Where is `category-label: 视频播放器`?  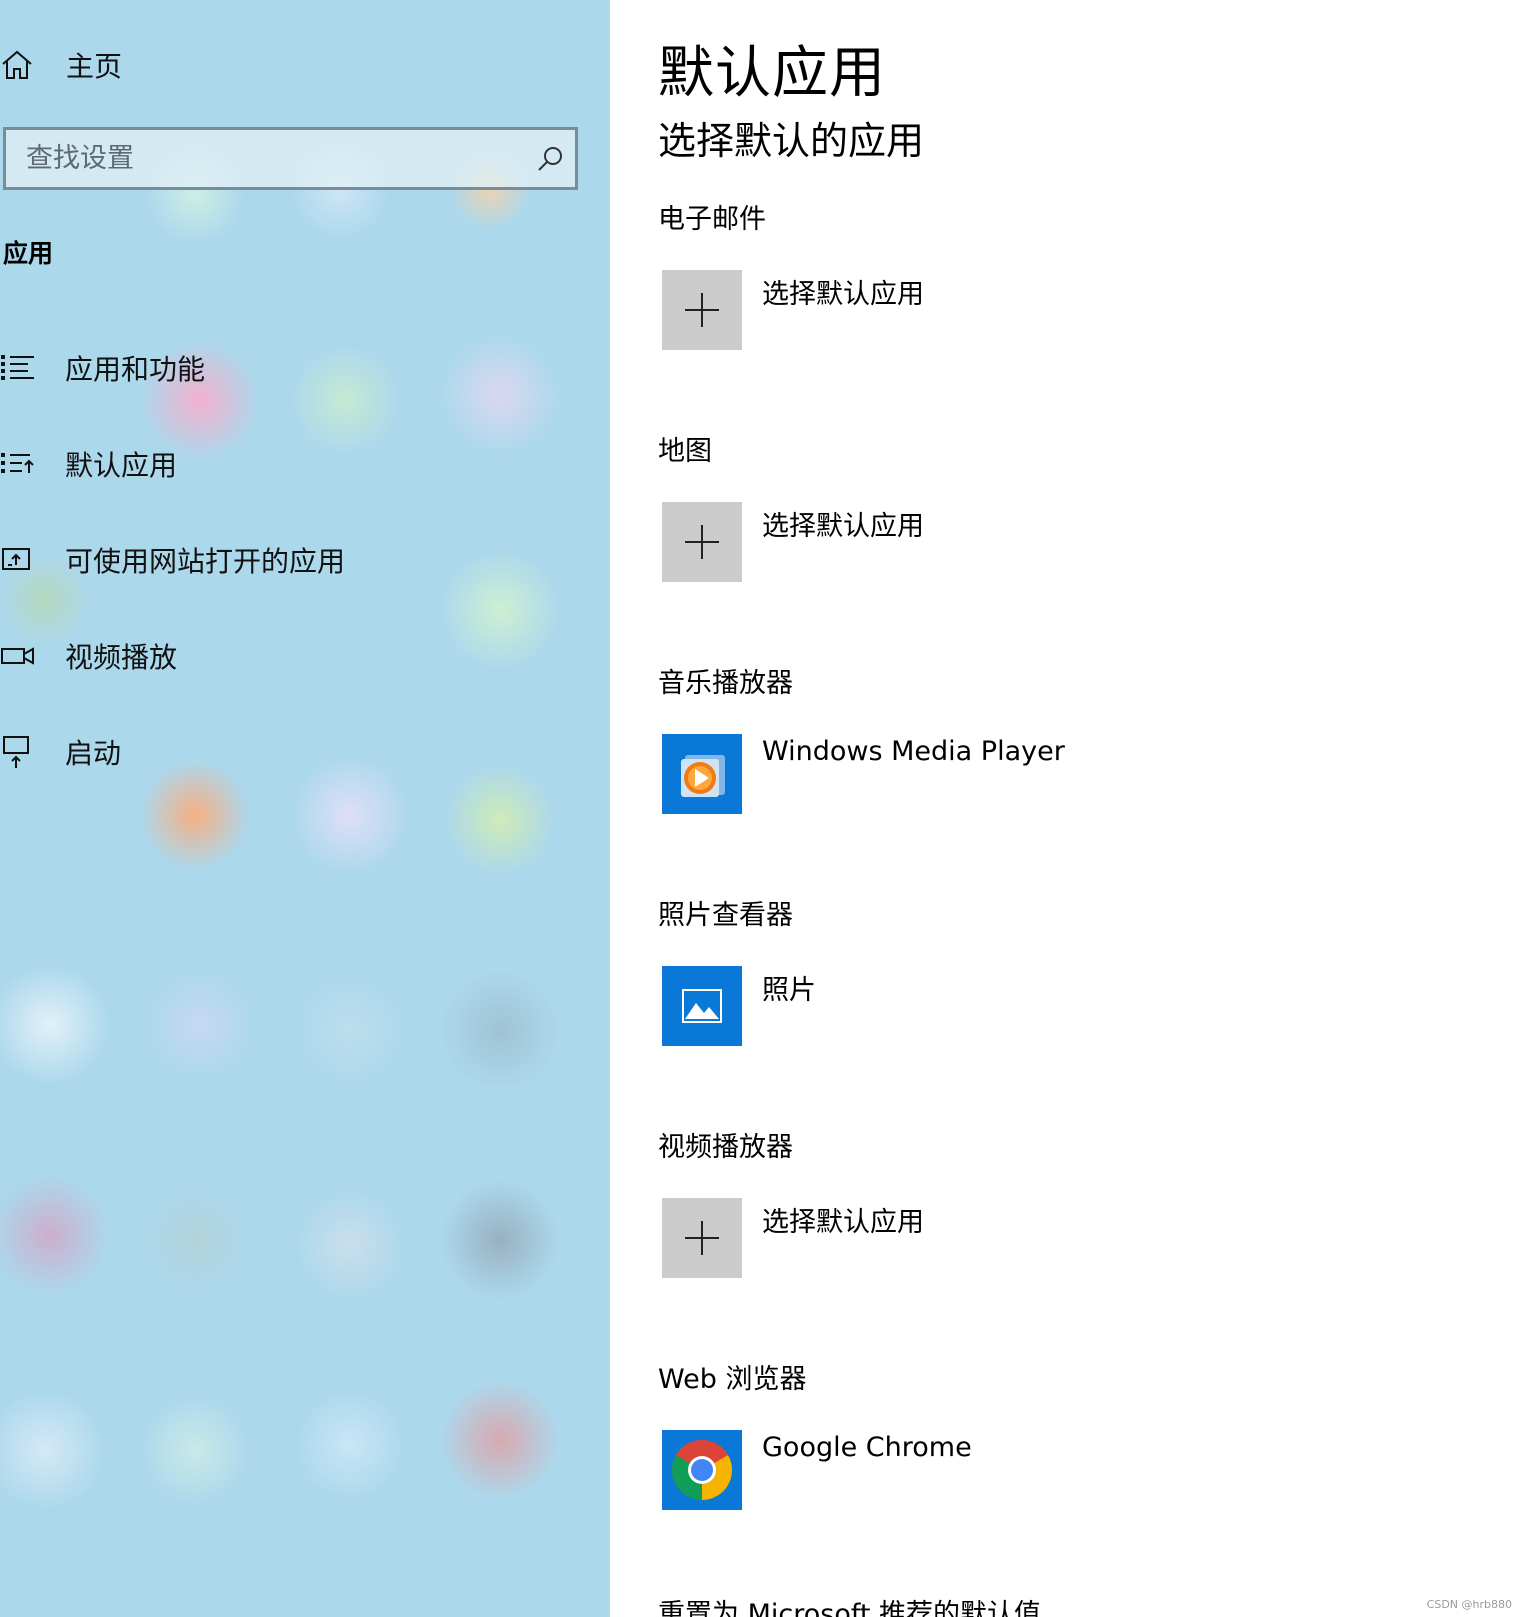 category-label: 视频播放器 is located at coordinates (725, 1147).